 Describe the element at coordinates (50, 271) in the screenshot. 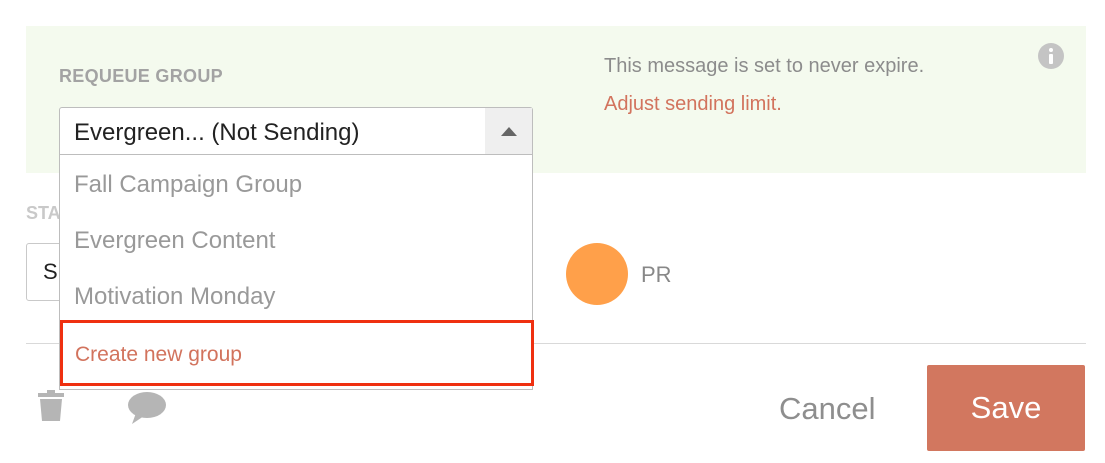

I see `status-select-value: S` at that location.